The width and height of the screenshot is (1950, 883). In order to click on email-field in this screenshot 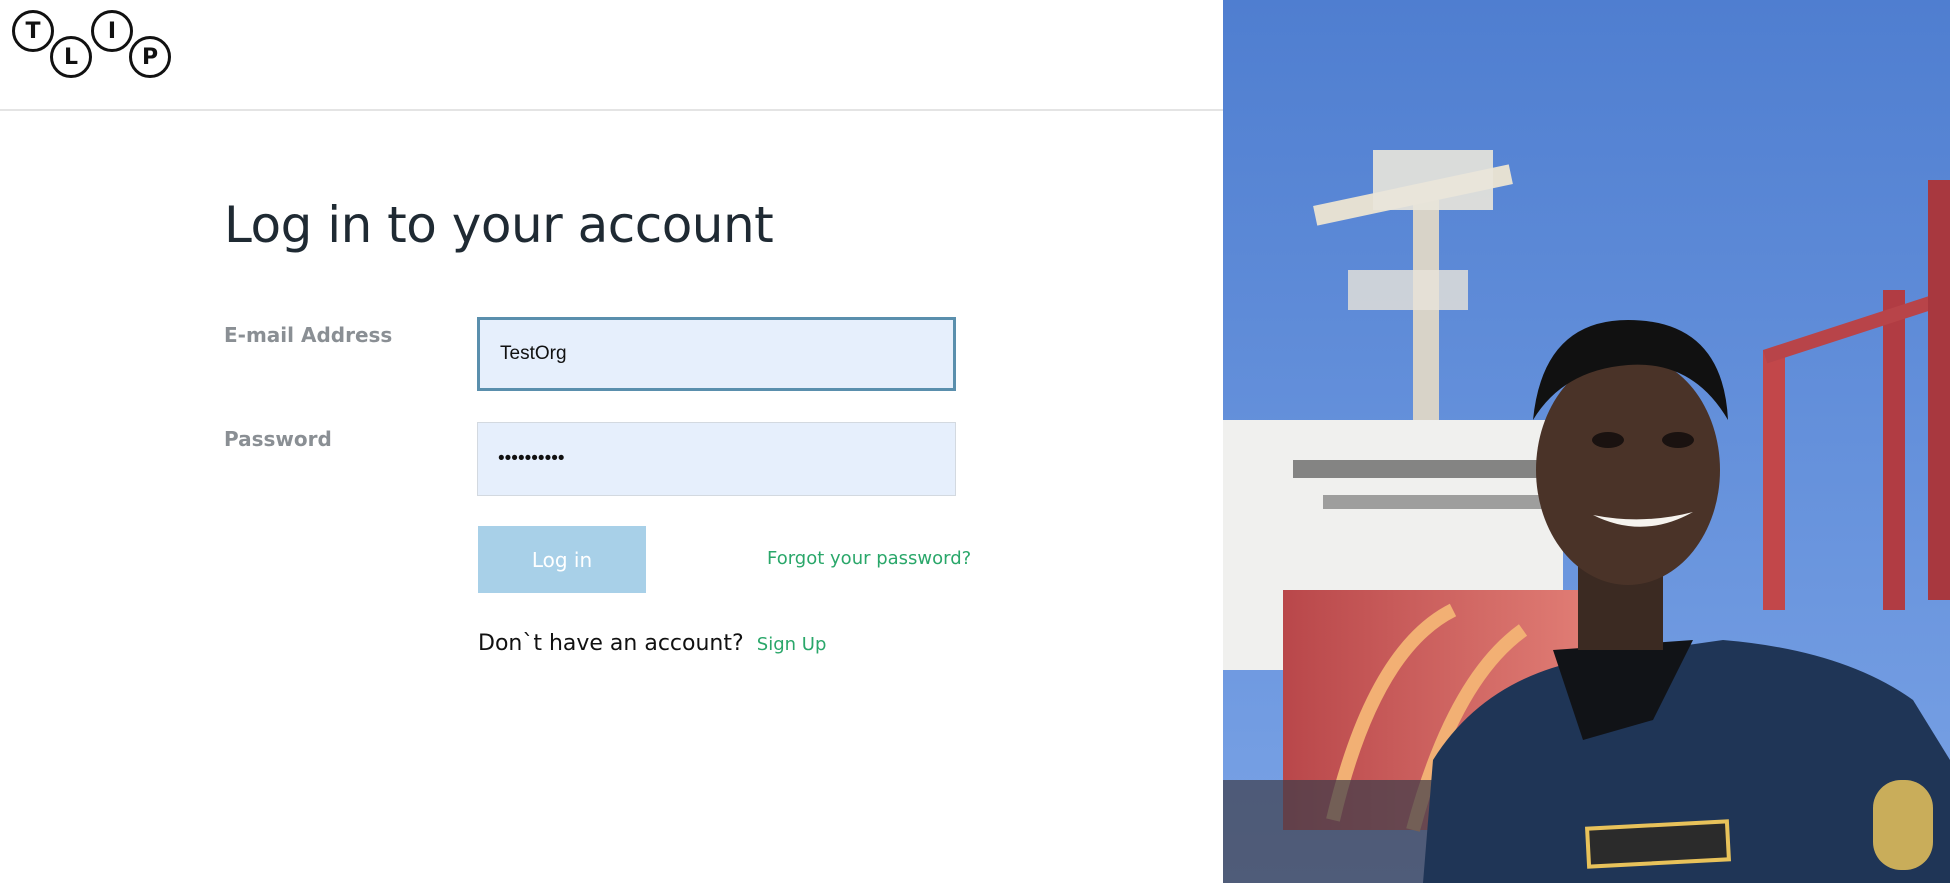, I will do `click(716, 354)`.